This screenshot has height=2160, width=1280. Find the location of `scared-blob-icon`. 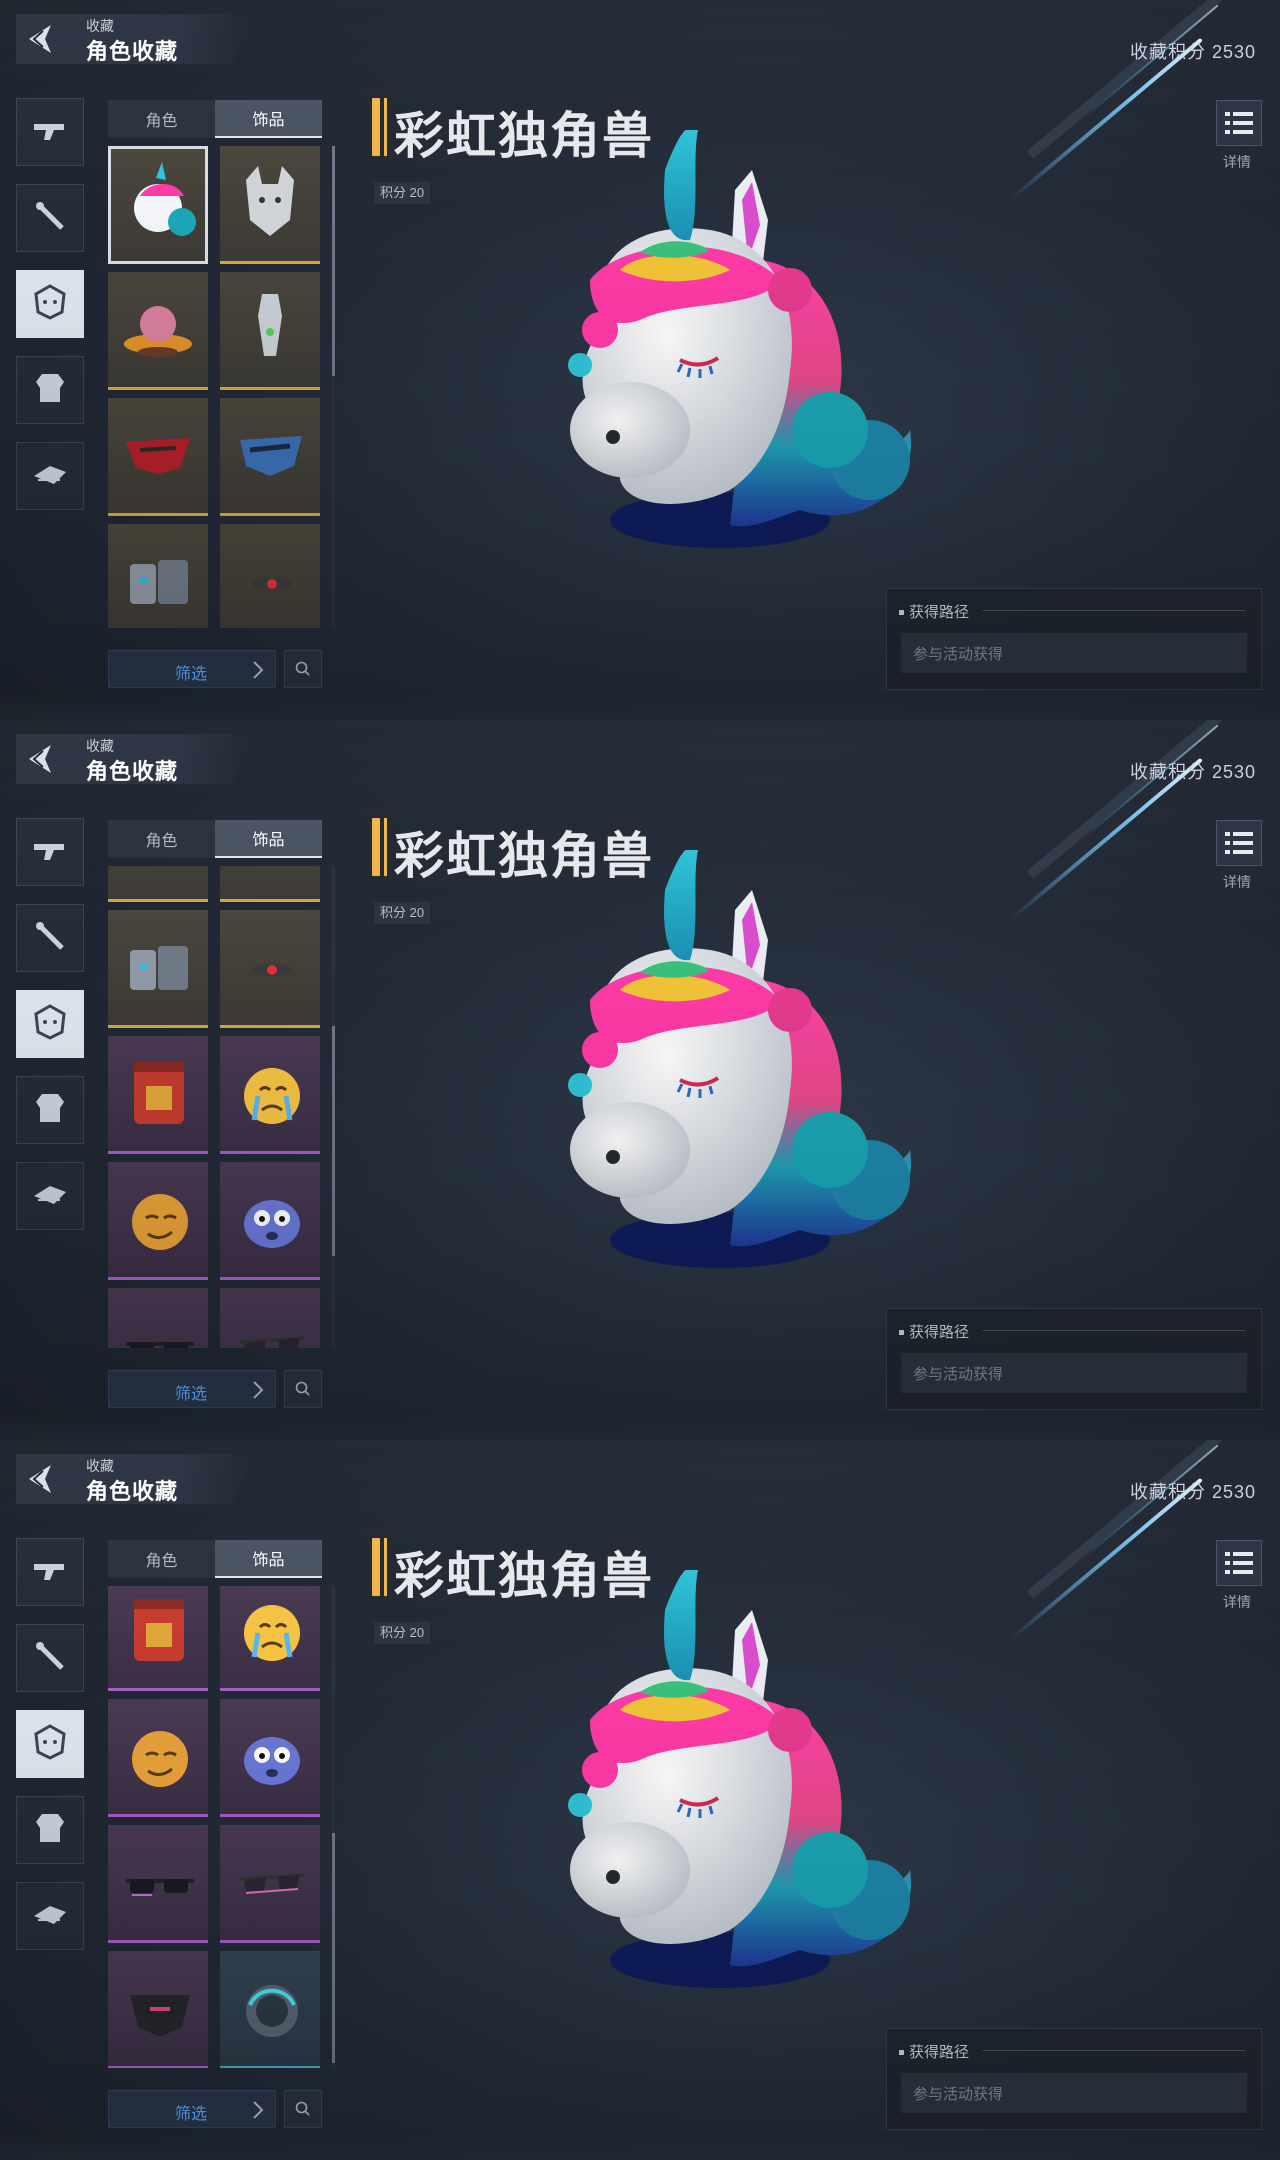

scared-blob-icon is located at coordinates (272, 1761).